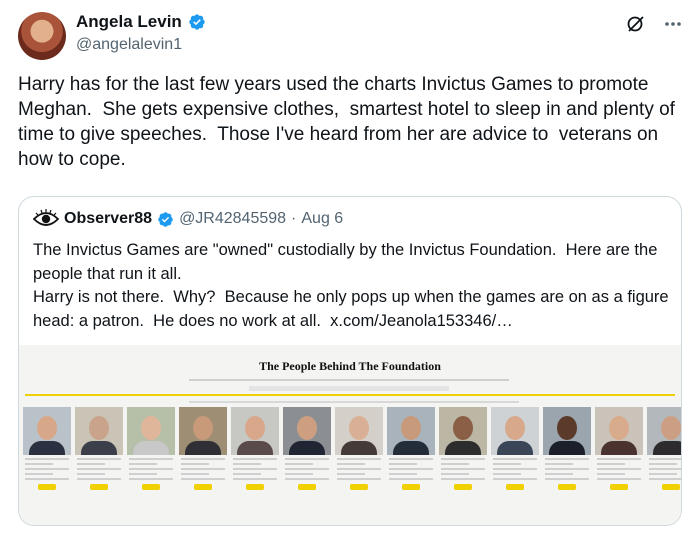 Image resolution: width=700 pixels, height=538 pixels. What do you see at coordinates (349, 380) in the screenshot?
I see `media-subtitle-line` at bounding box center [349, 380].